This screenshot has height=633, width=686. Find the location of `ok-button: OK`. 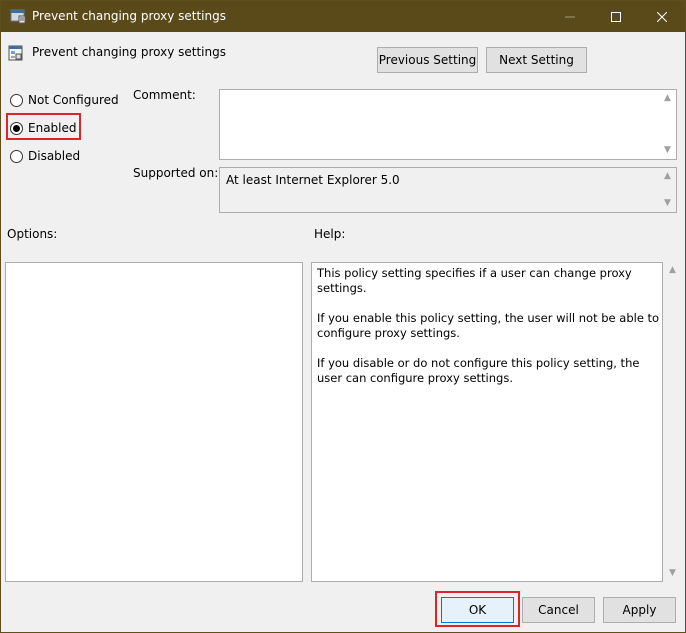

ok-button: OK is located at coordinates (477, 610).